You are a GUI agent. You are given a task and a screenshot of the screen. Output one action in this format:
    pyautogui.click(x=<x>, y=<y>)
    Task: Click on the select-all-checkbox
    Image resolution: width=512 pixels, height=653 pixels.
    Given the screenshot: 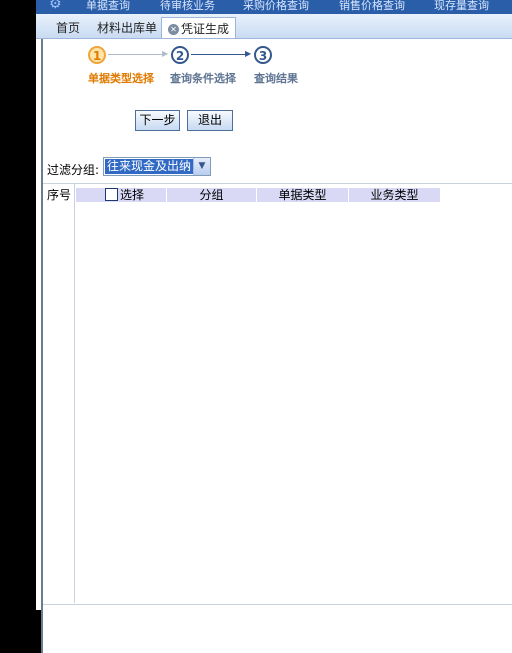 What is the action you would take?
    pyautogui.click(x=111, y=194)
    